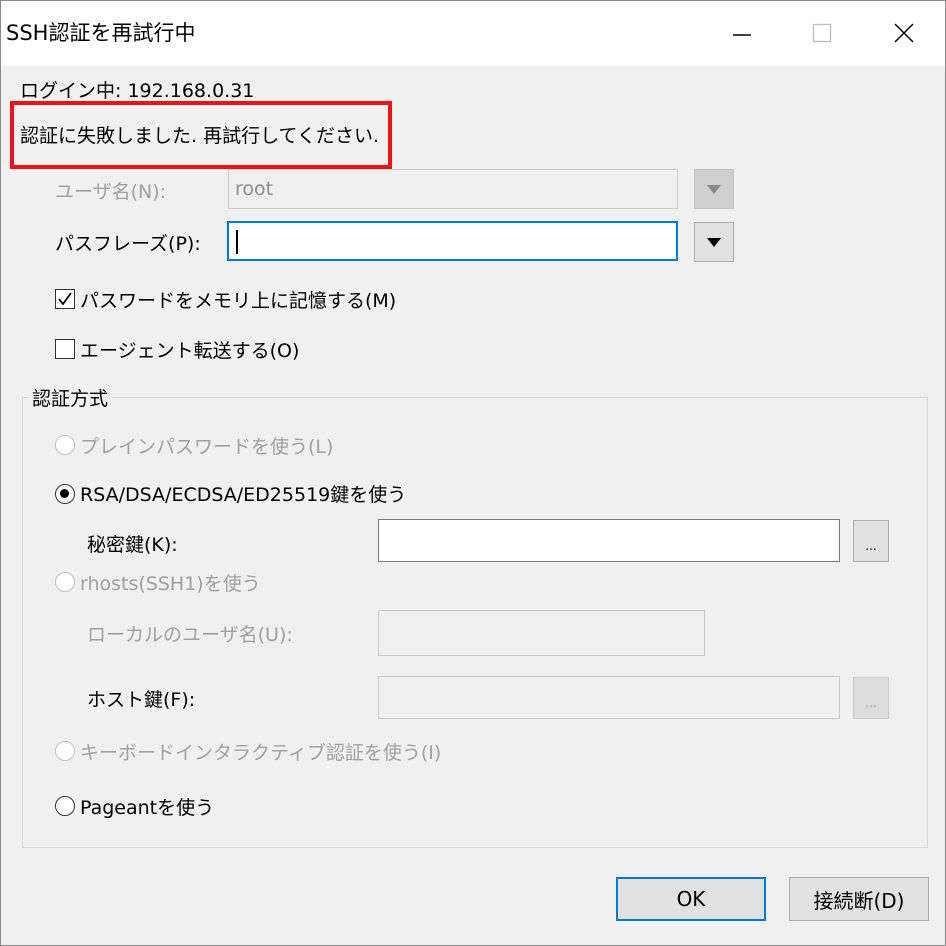  I want to click on pageant-radio, so click(65, 806).